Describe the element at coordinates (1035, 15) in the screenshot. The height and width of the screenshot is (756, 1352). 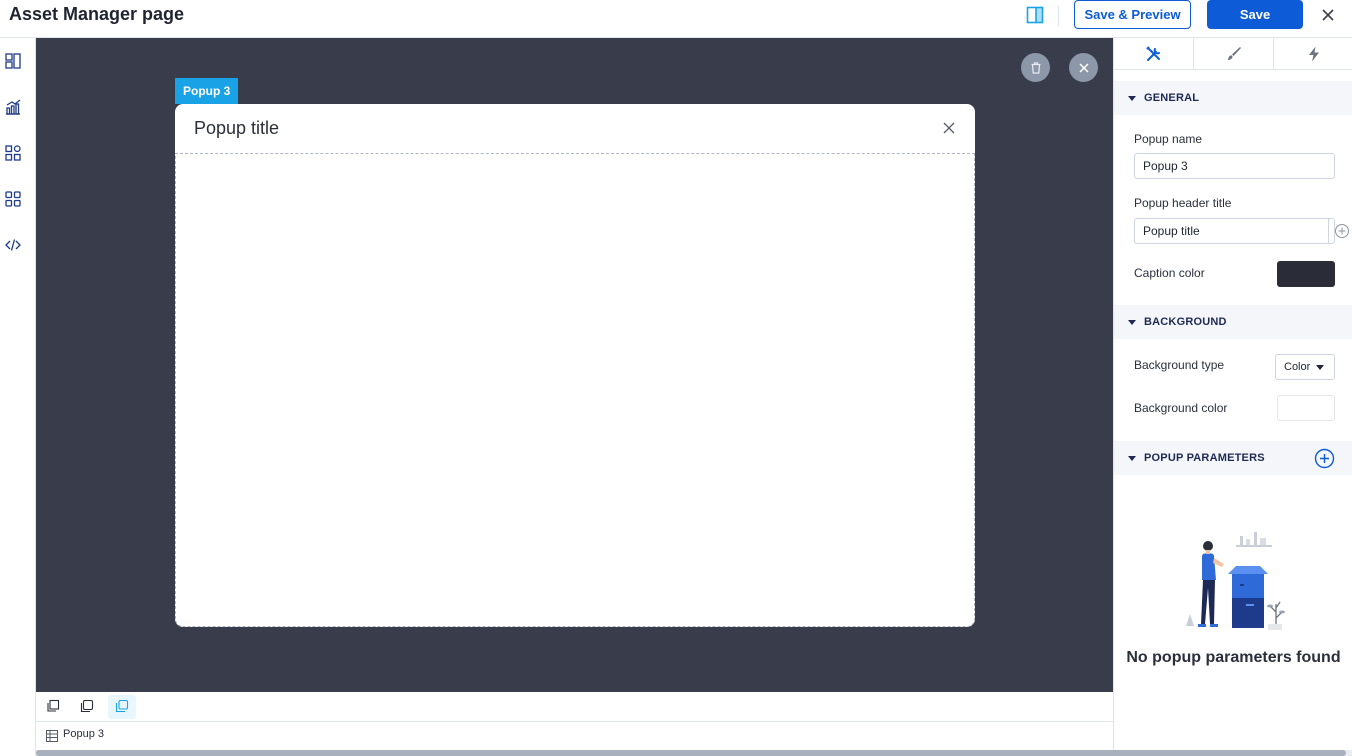
I see `layout-toggle-icon` at that location.